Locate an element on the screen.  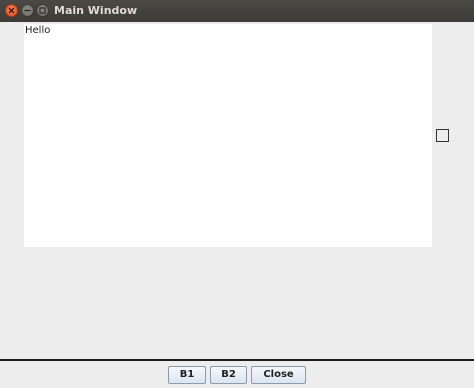
window-title: Main Window is located at coordinates (96, 10).